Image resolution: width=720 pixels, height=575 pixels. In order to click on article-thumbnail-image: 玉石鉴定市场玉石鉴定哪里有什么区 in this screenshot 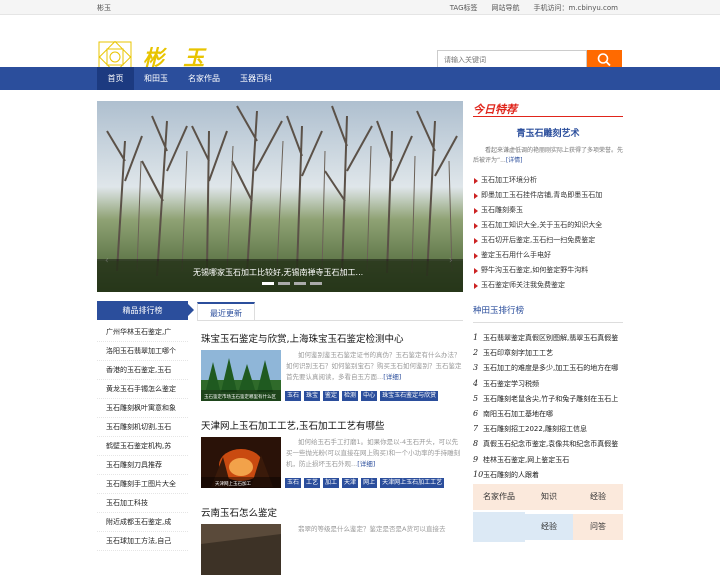, I will do `click(241, 375)`.